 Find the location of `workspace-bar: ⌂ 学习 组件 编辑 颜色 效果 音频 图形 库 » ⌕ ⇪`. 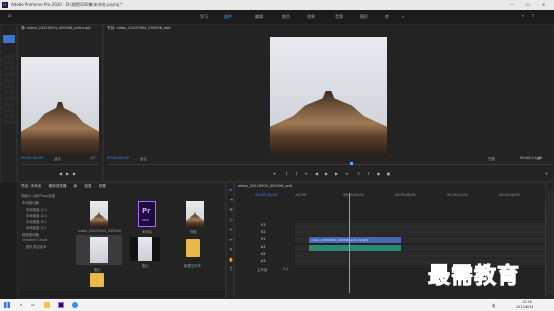

workspace-bar: ⌂ 学习 组件 编辑 颜色 效果 音频 图形 库 » ⌕ ⇪ is located at coordinates (277, 17).